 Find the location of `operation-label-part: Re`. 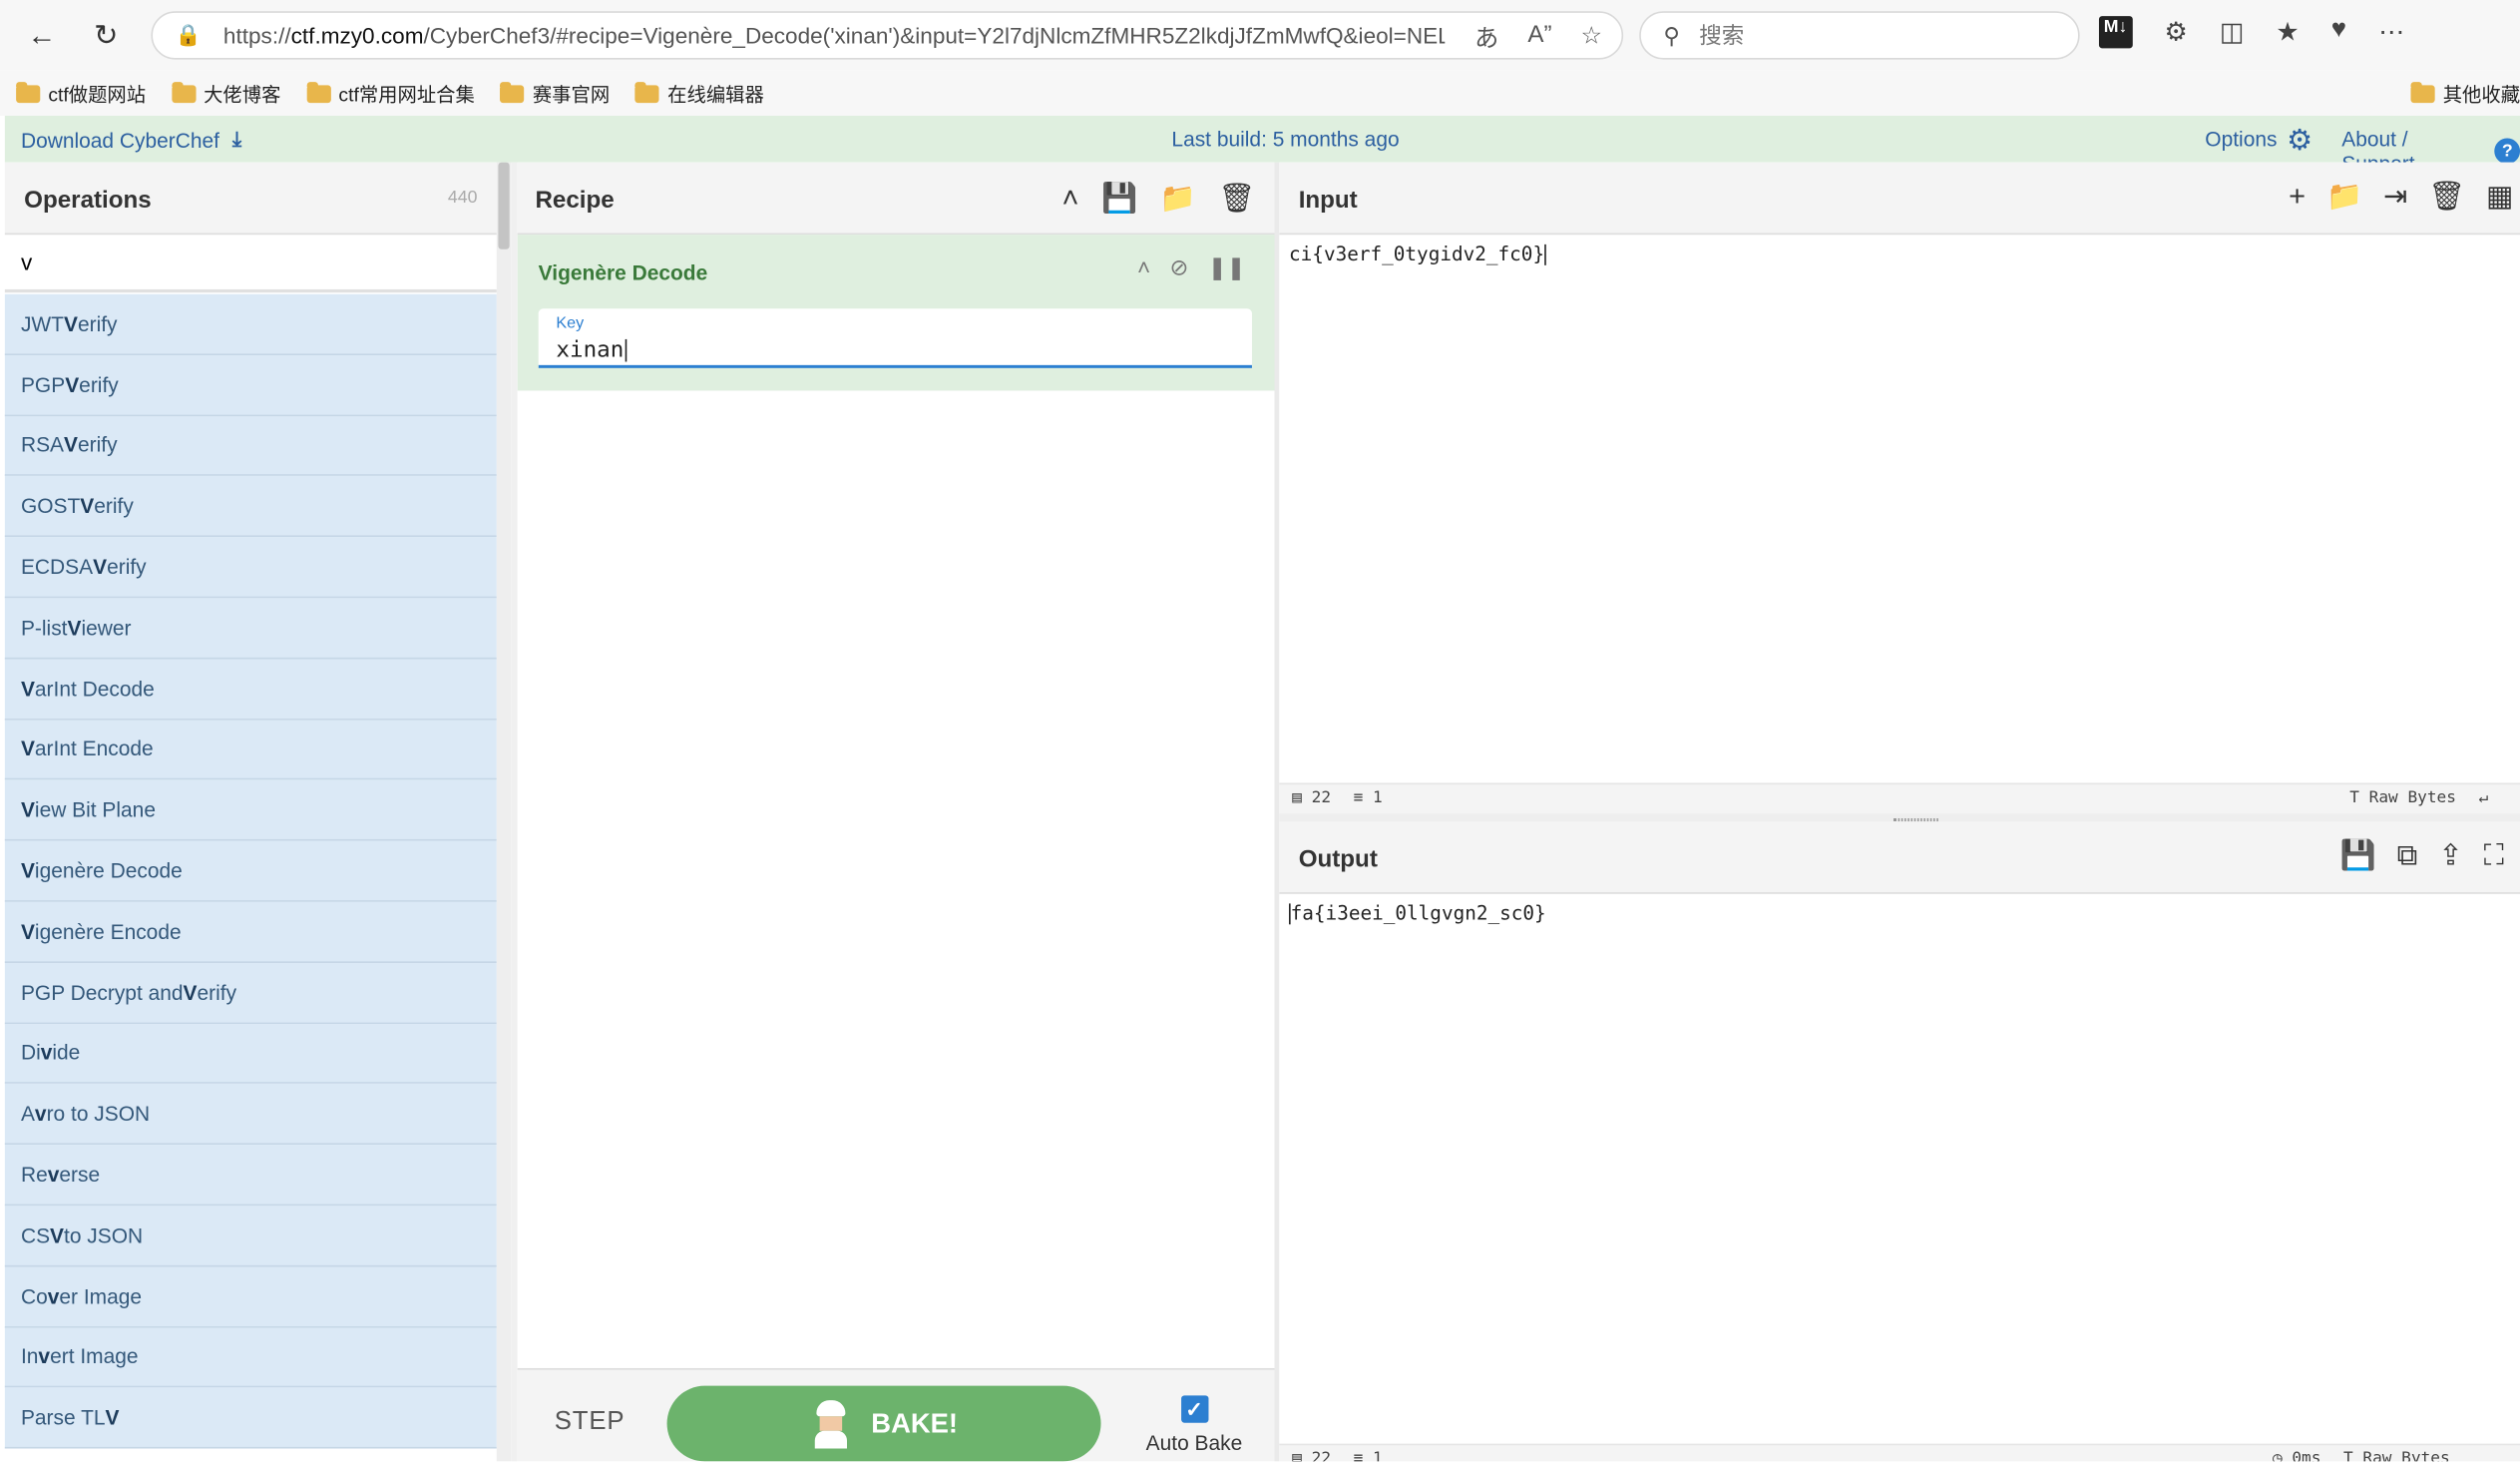

operation-label-part: Re is located at coordinates (34, 1174).